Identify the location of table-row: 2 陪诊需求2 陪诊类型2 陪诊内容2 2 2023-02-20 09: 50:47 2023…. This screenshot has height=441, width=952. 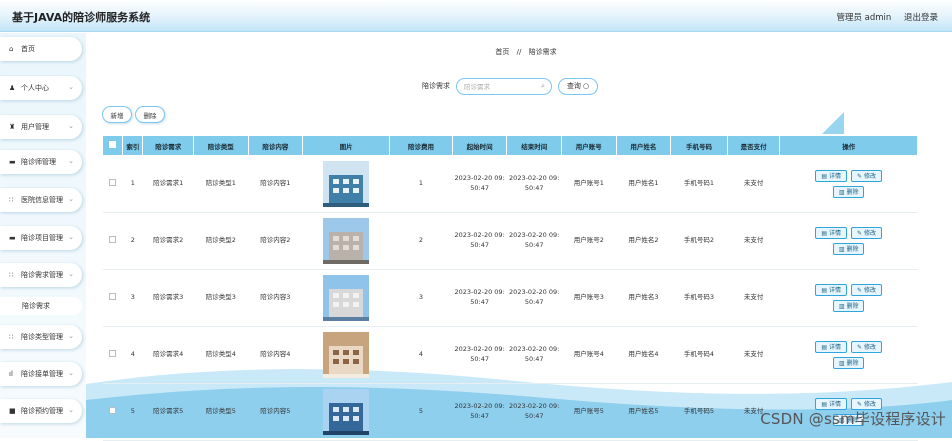
(510, 241).